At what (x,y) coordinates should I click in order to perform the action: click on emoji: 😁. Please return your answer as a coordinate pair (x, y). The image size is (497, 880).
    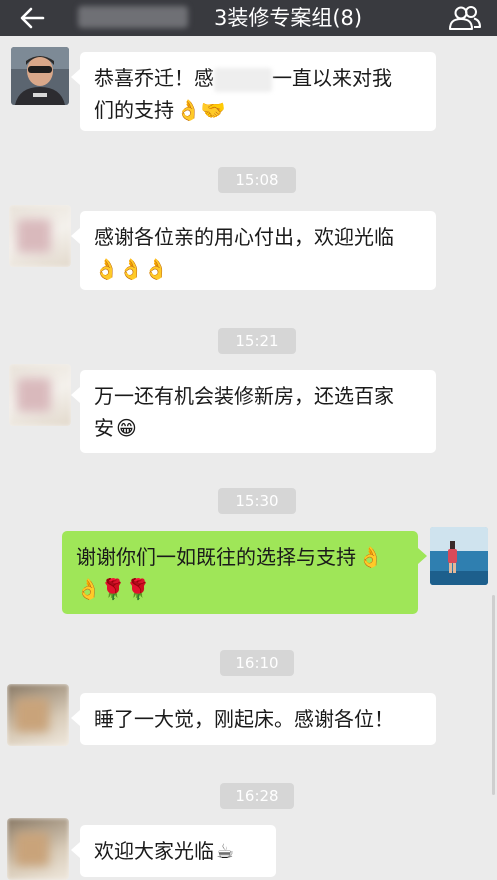
    Looking at the image, I should click on (126, 428).